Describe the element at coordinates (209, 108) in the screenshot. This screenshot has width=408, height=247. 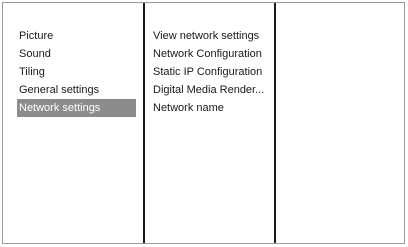
I see `submenu-item-network-name: Network name` at that location.